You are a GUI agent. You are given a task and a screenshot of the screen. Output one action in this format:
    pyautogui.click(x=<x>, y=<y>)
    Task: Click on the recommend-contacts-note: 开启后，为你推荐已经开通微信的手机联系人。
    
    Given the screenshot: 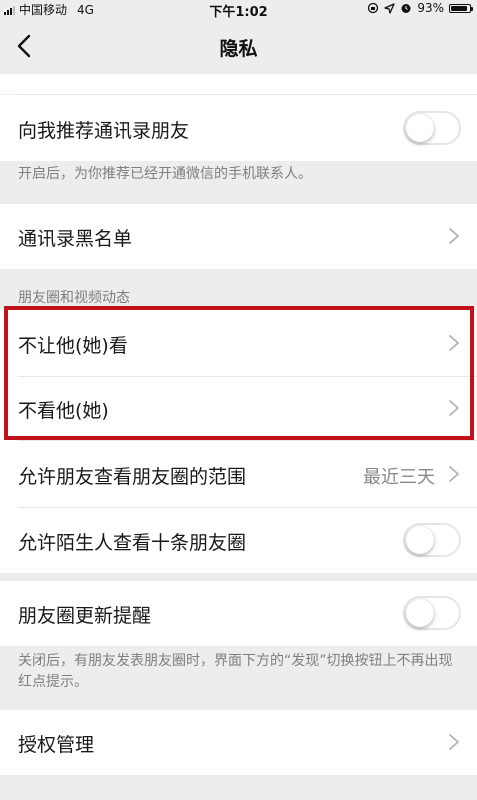 What is the action you would take?
    pyautogui.click(x=165, y=174)
    